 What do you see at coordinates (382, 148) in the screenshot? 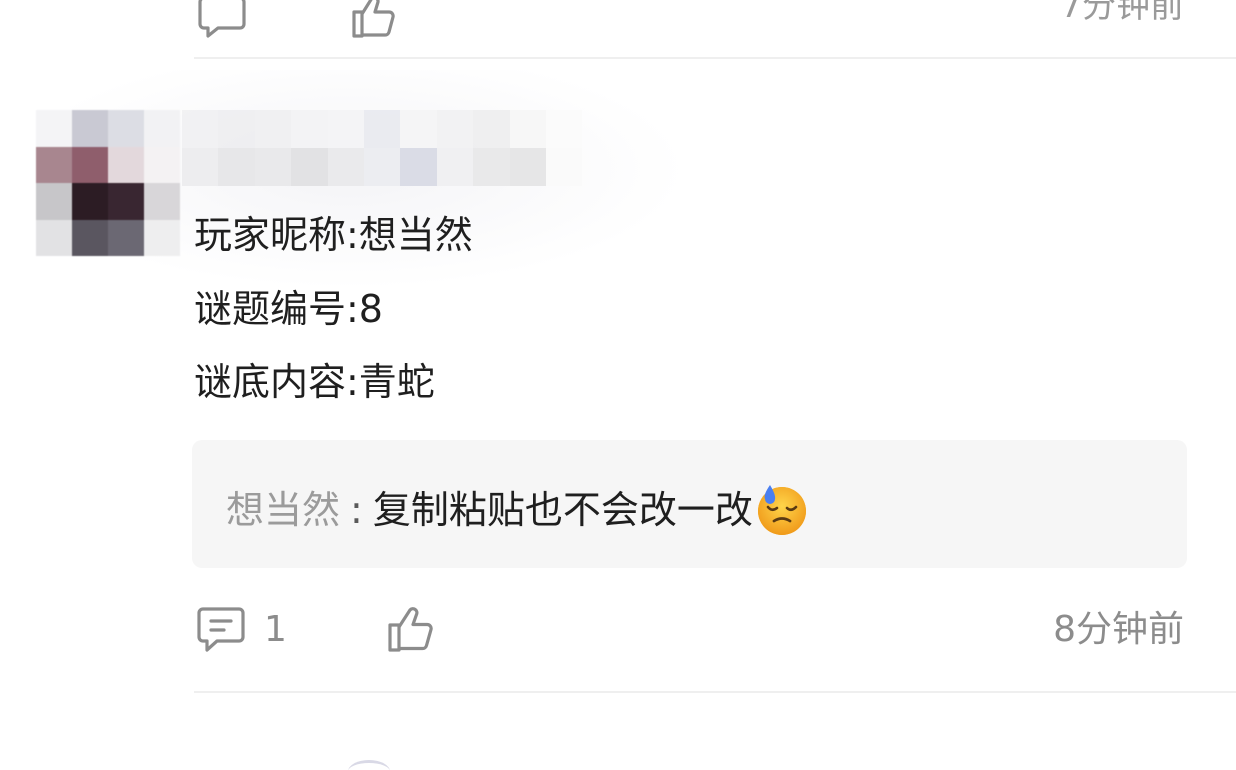
I see `username-blurred` at bounding box center [382, 148].